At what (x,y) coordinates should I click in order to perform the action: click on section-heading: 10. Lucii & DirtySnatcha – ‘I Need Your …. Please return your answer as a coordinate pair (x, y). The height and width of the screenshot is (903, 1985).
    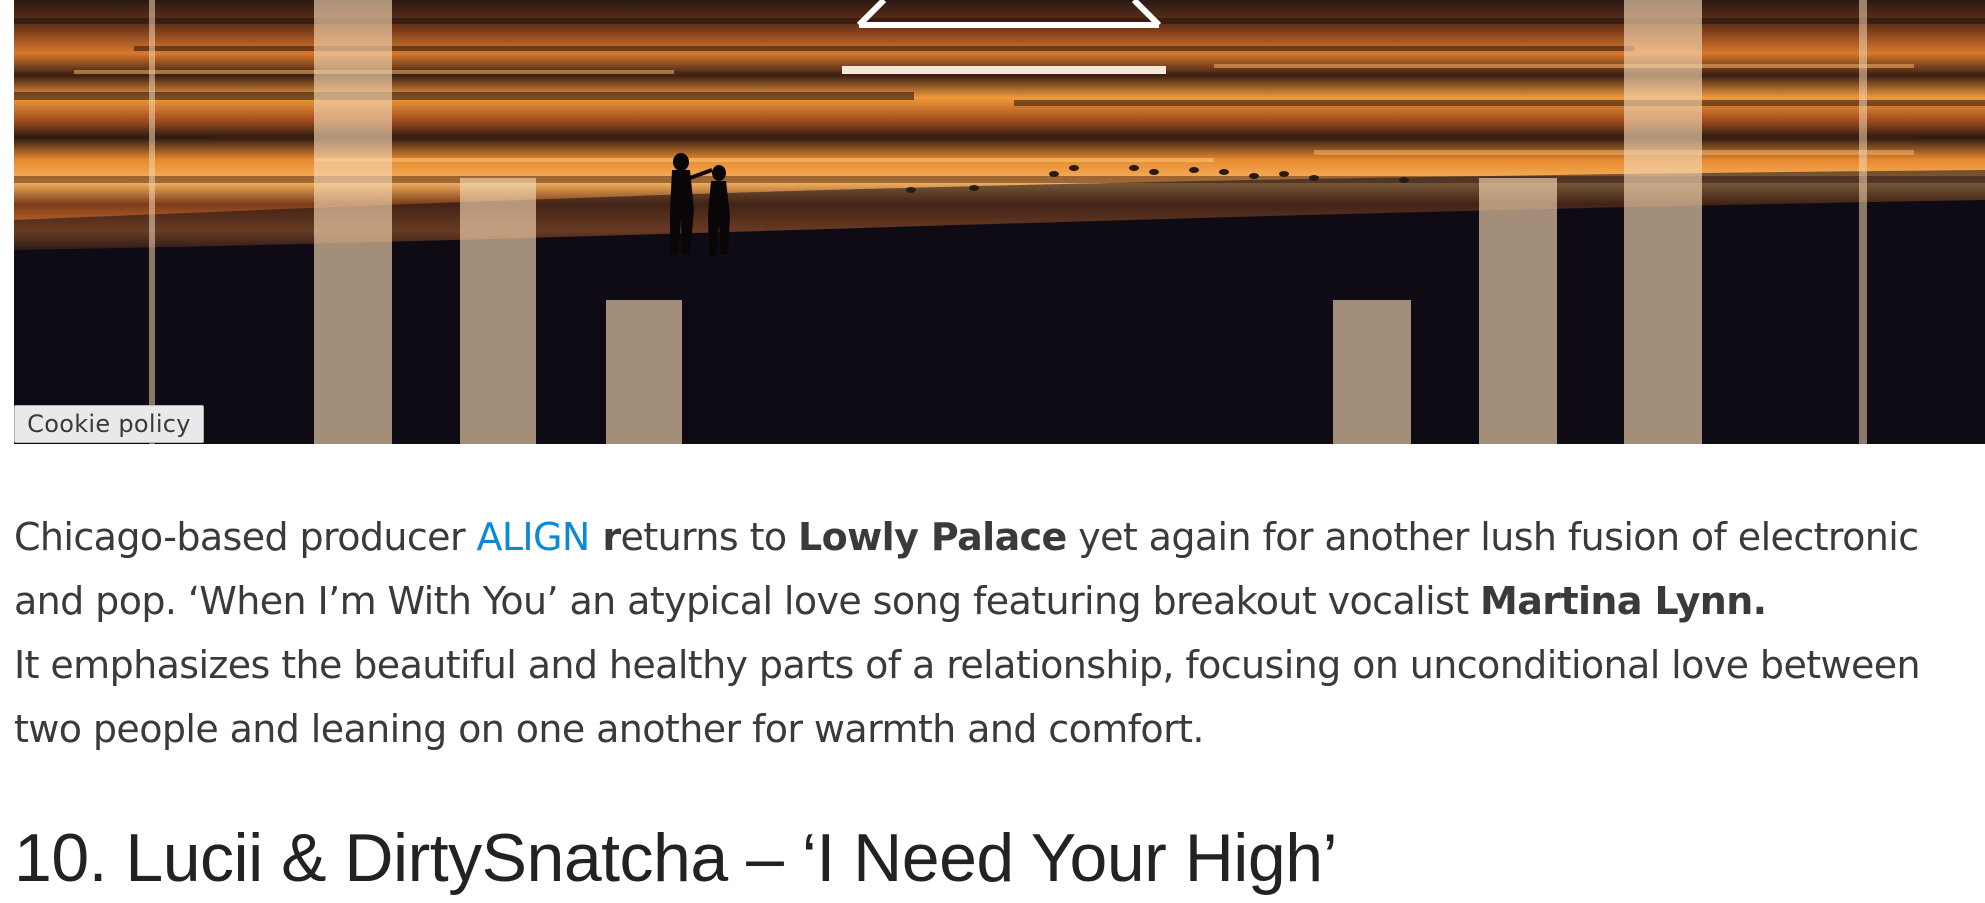
    Looking at the image, I should click on (676, 858).